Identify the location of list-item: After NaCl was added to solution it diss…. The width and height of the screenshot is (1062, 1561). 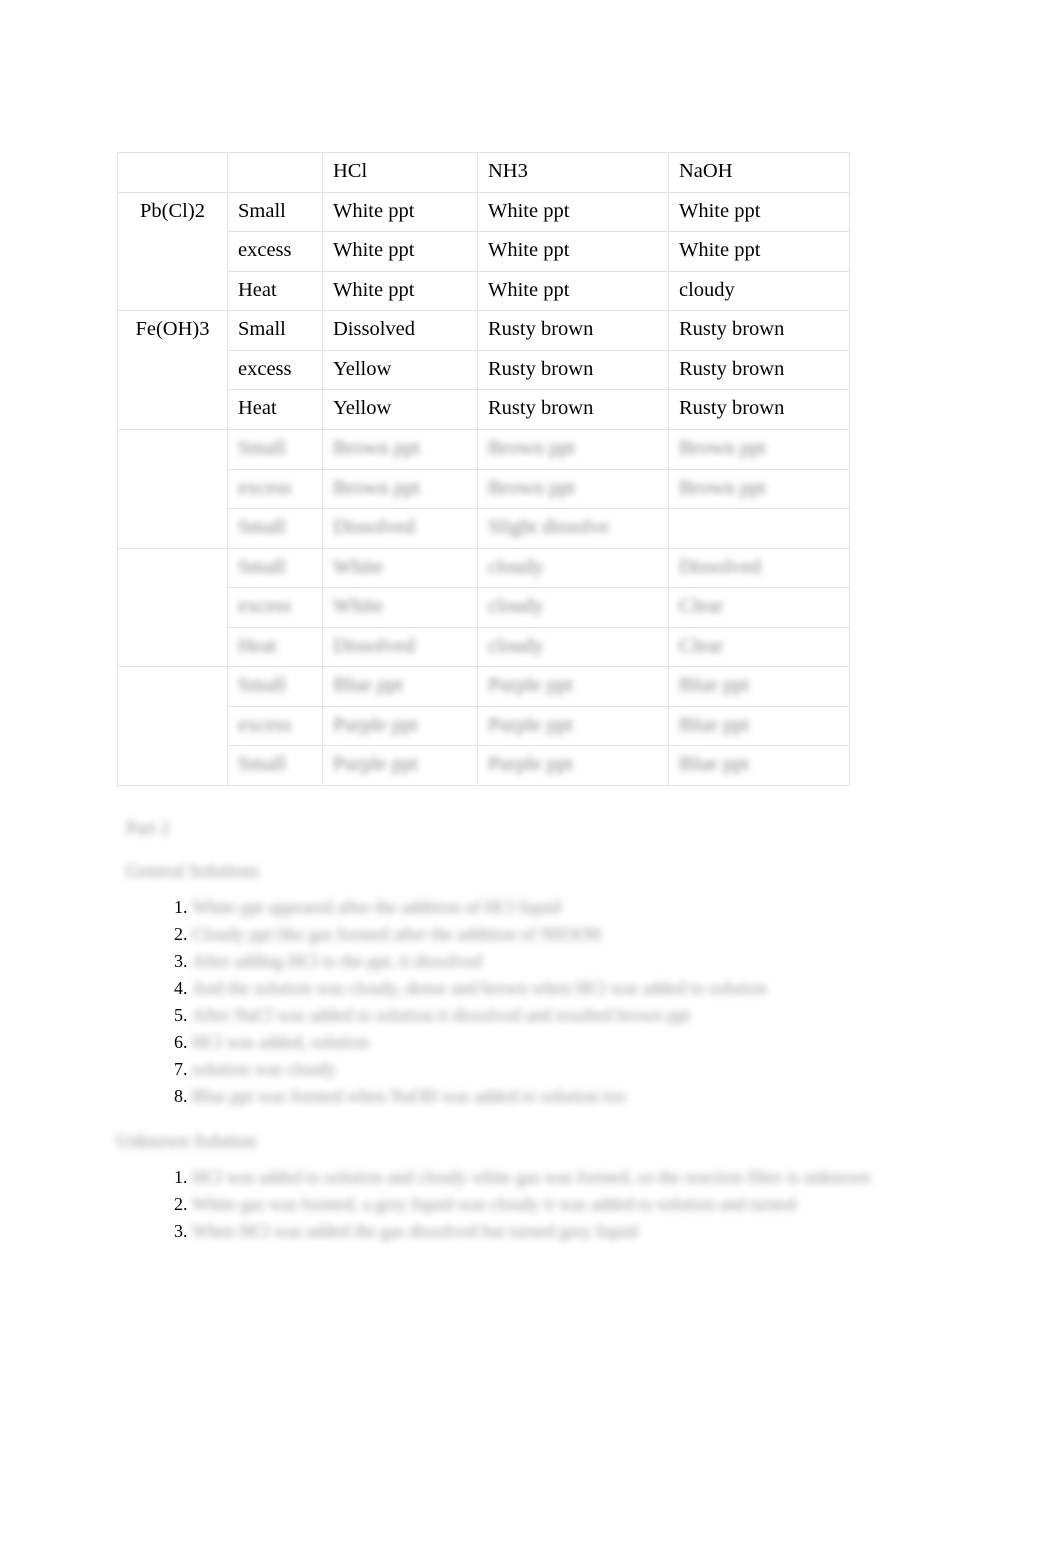
(569, 1016).